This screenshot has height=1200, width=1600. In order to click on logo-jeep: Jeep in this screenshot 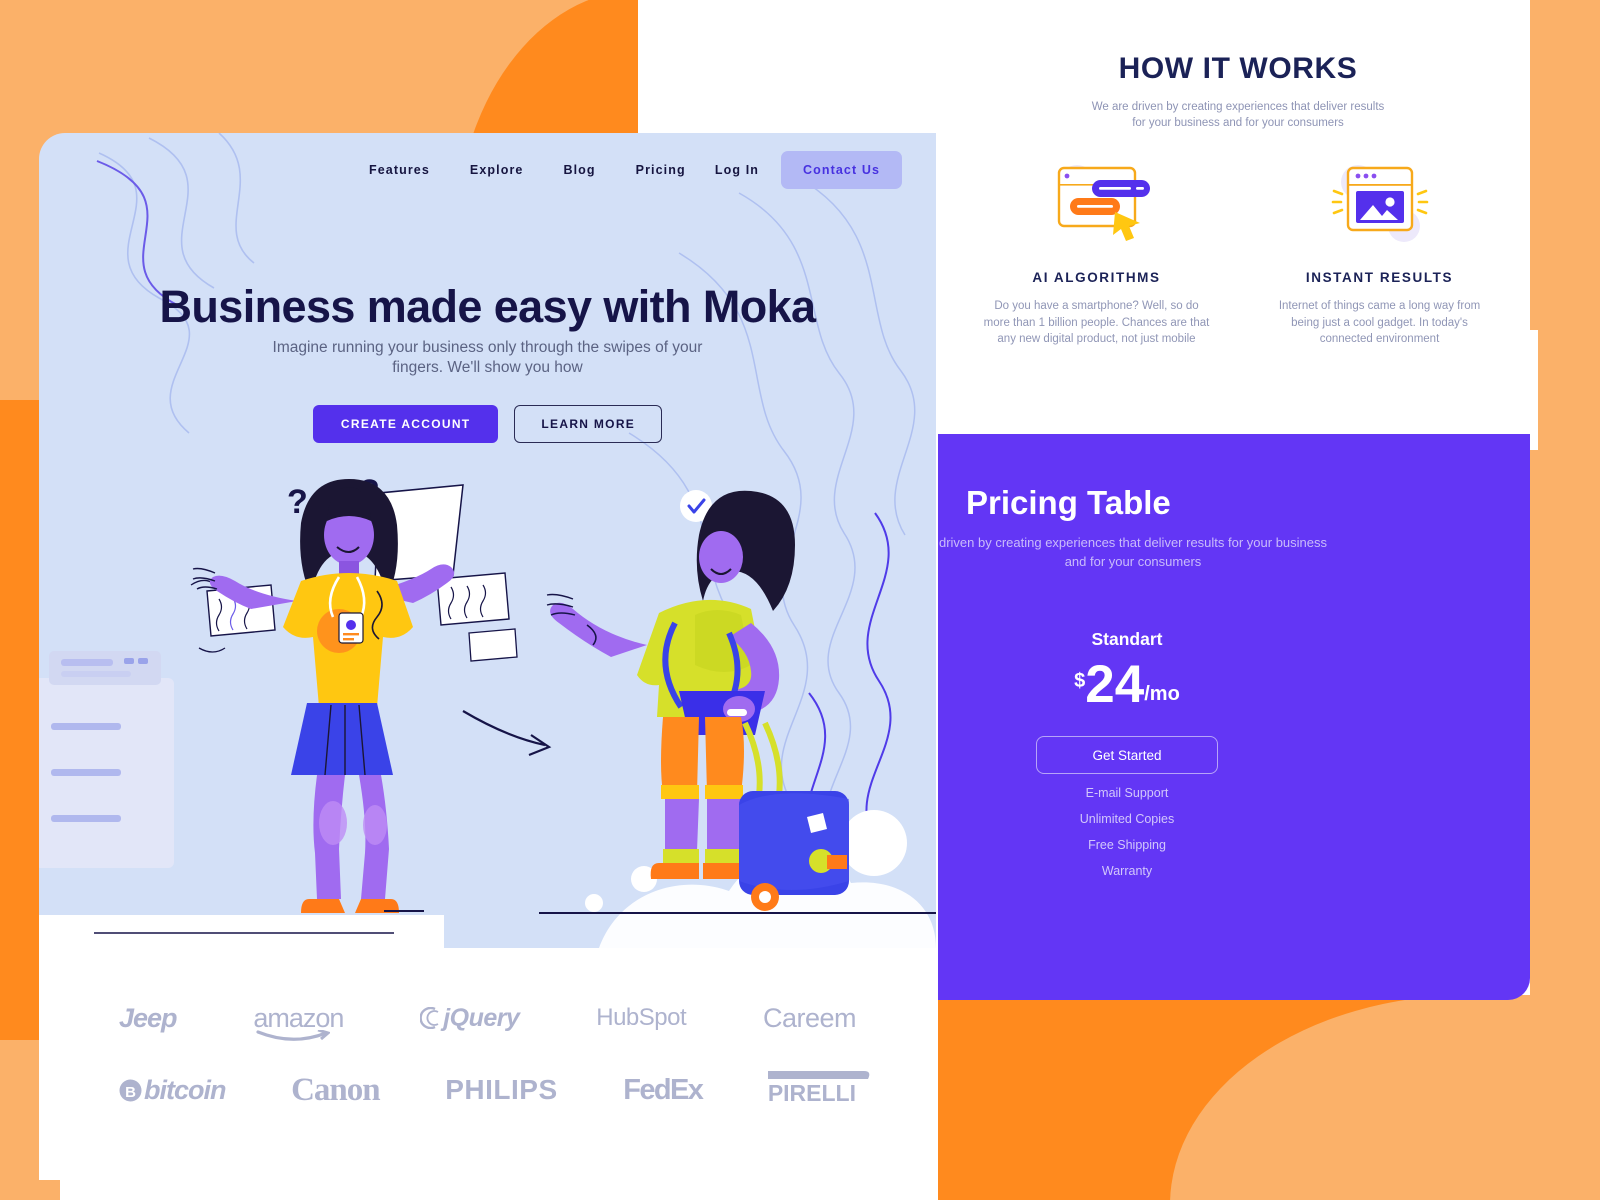, I will do `click(148, 1017)`.